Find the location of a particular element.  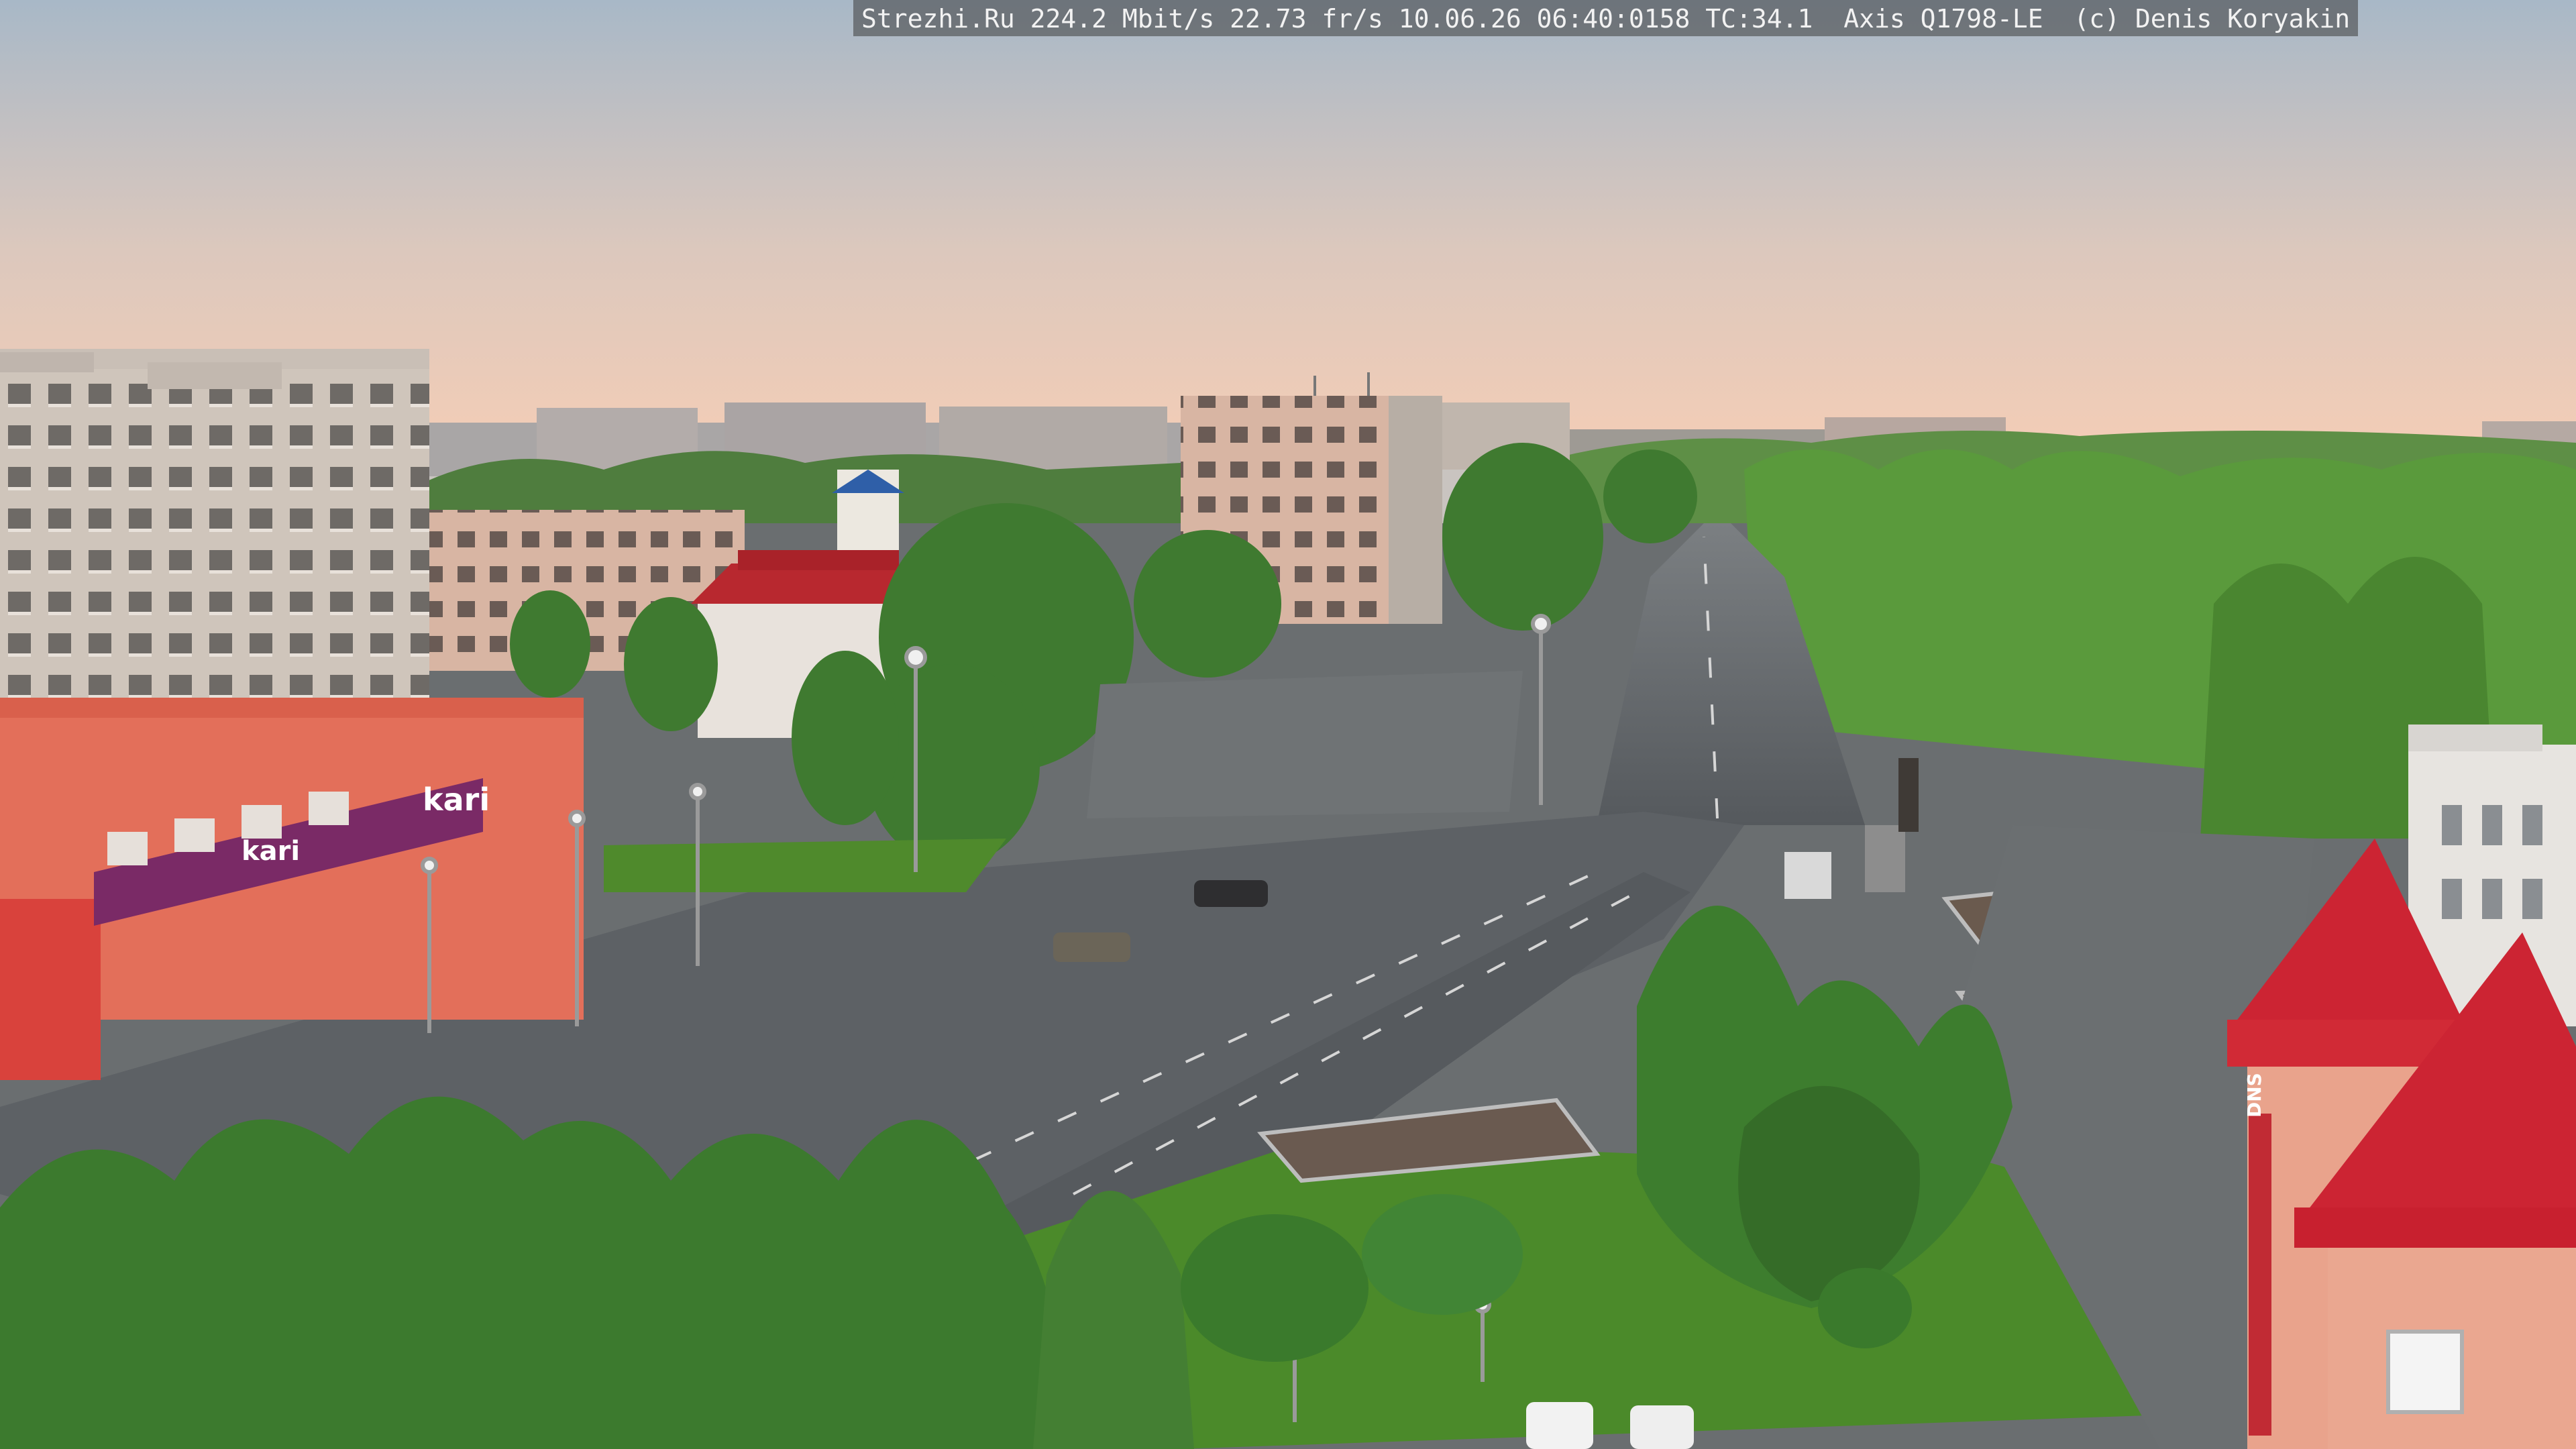

kari-logo-roof: kari is located at coordinates (456, 800).